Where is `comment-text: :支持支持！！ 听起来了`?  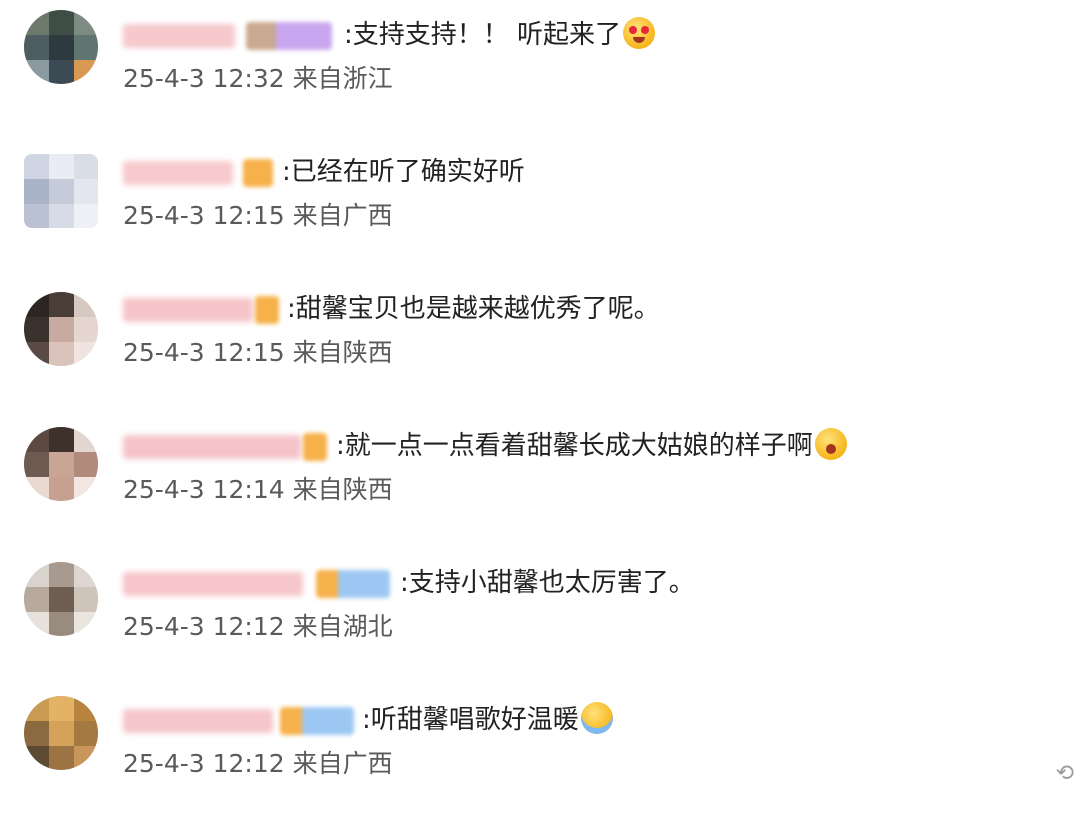
comment-text: :支持支持！！ 听起来了 is located at coordinates (500, 35).